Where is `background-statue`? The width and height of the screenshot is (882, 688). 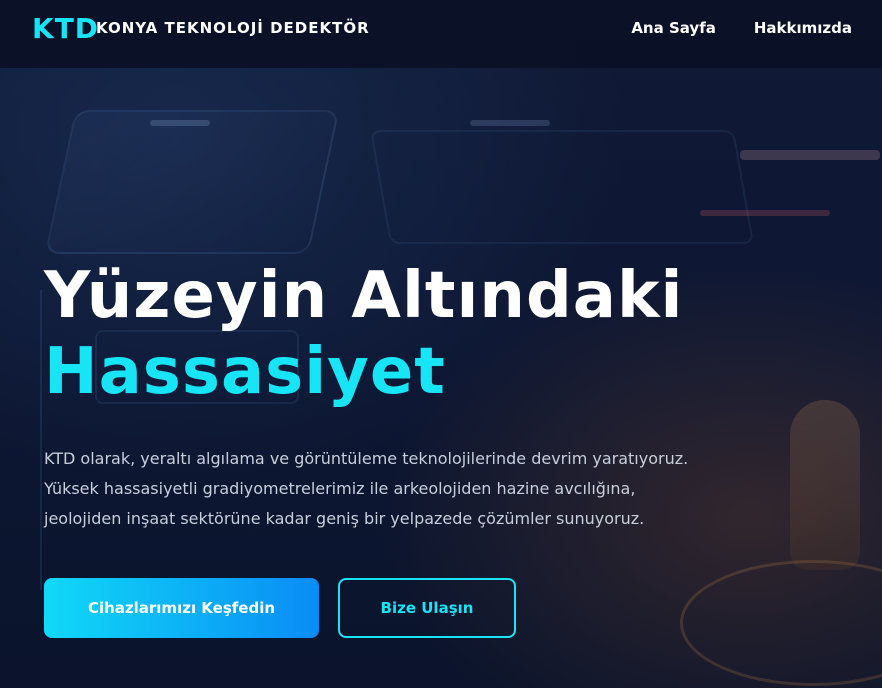 background-statue is located at coordinates (825, 485).